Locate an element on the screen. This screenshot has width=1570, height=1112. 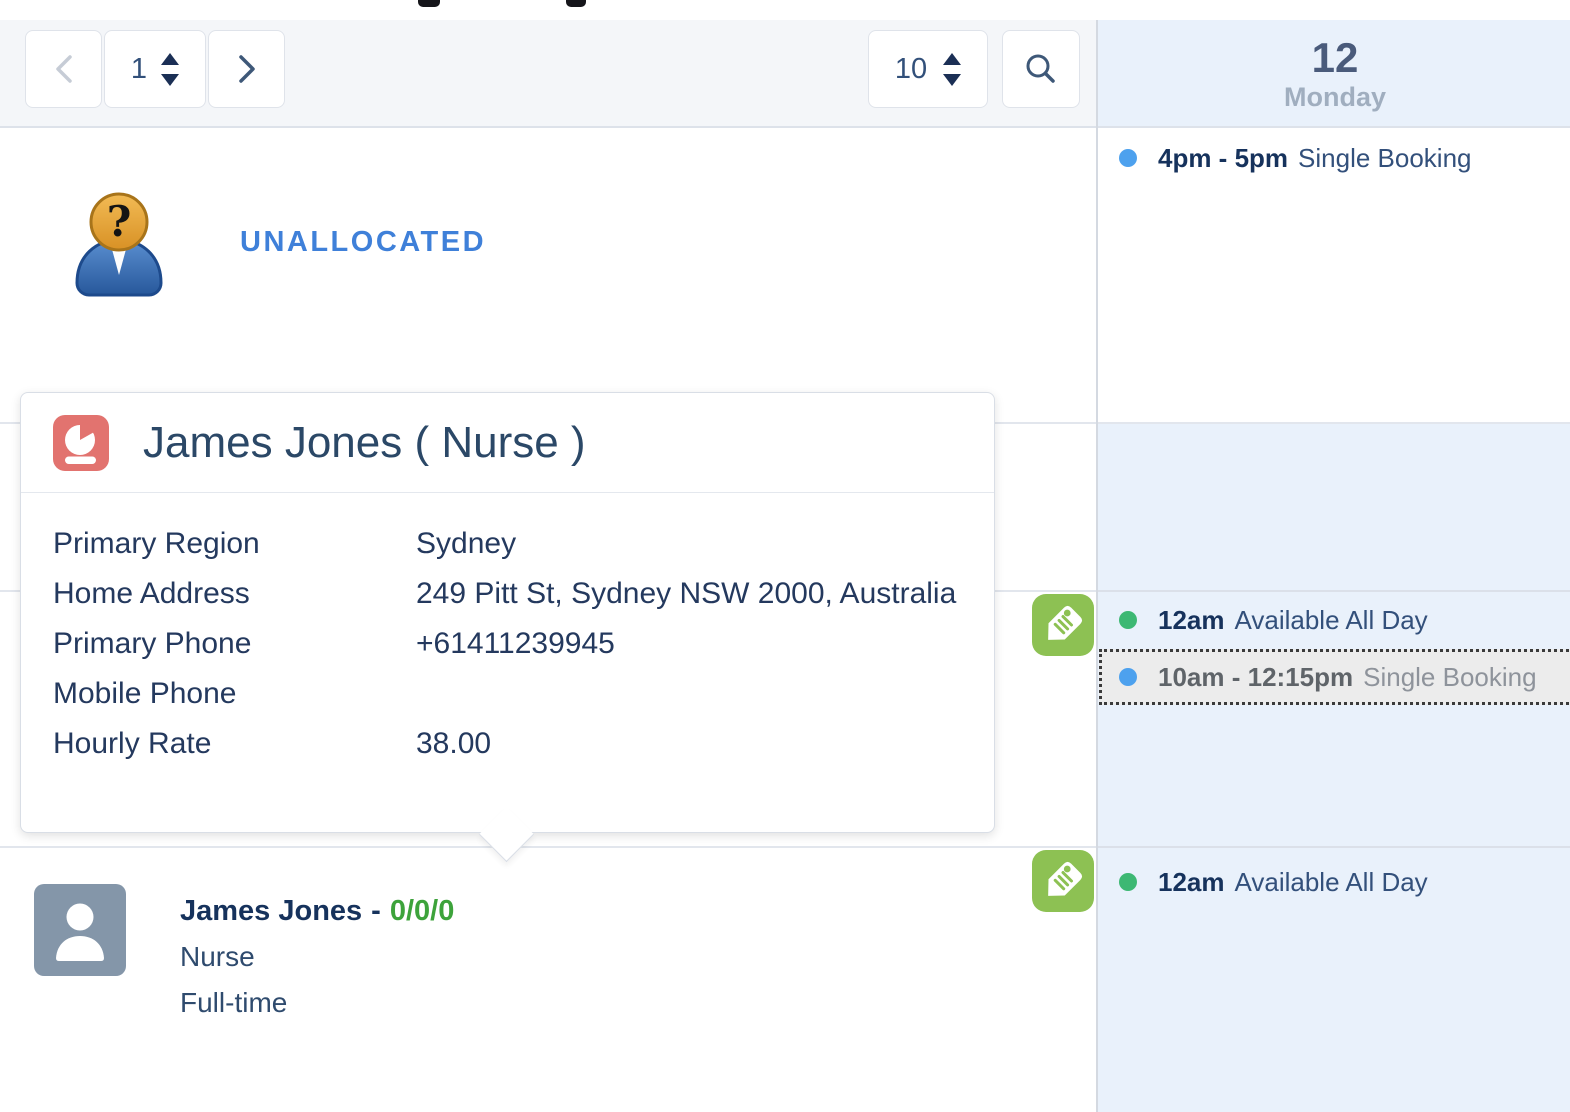
event-single-booking-selected: 10am - 12:15pm Single Booking is located at coordinates (1334, 677).